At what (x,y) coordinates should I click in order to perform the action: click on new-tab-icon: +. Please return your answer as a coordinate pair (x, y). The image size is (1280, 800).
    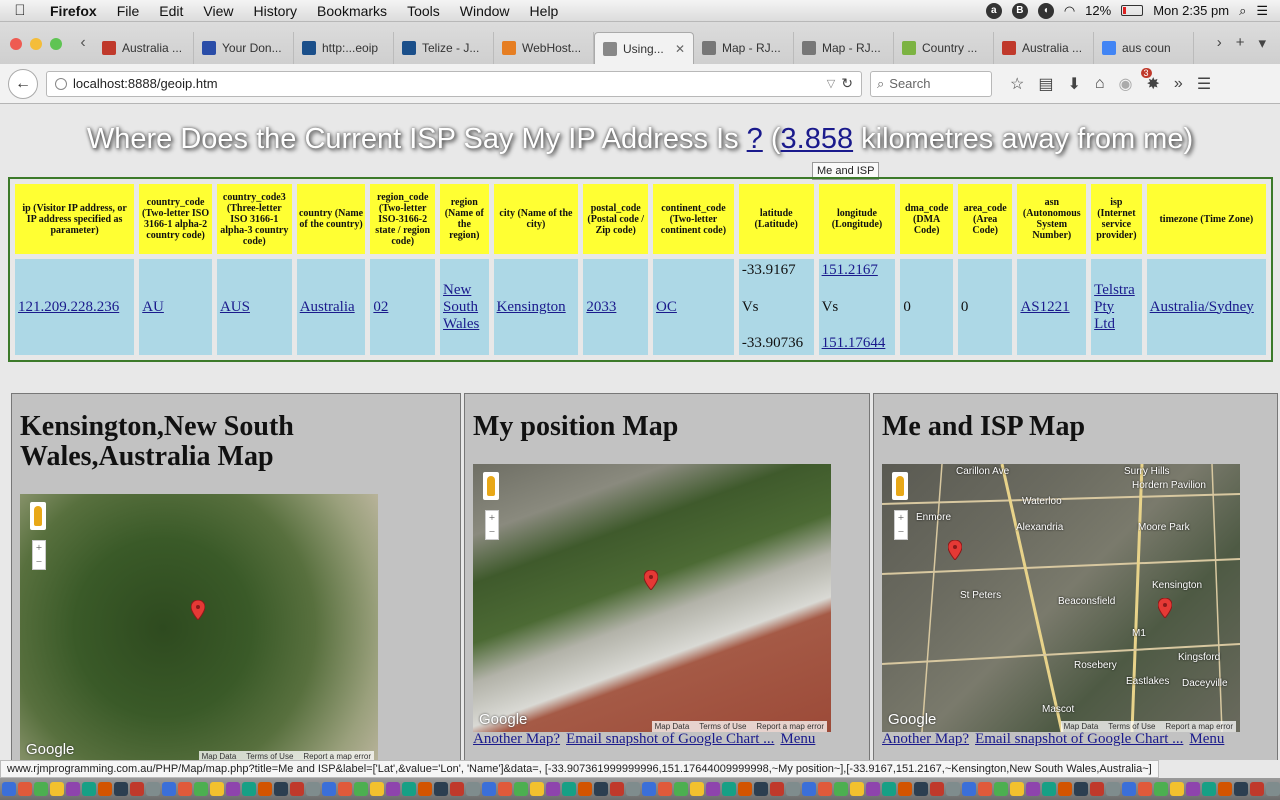
    Looking at the image, I should click on (1240, 43).